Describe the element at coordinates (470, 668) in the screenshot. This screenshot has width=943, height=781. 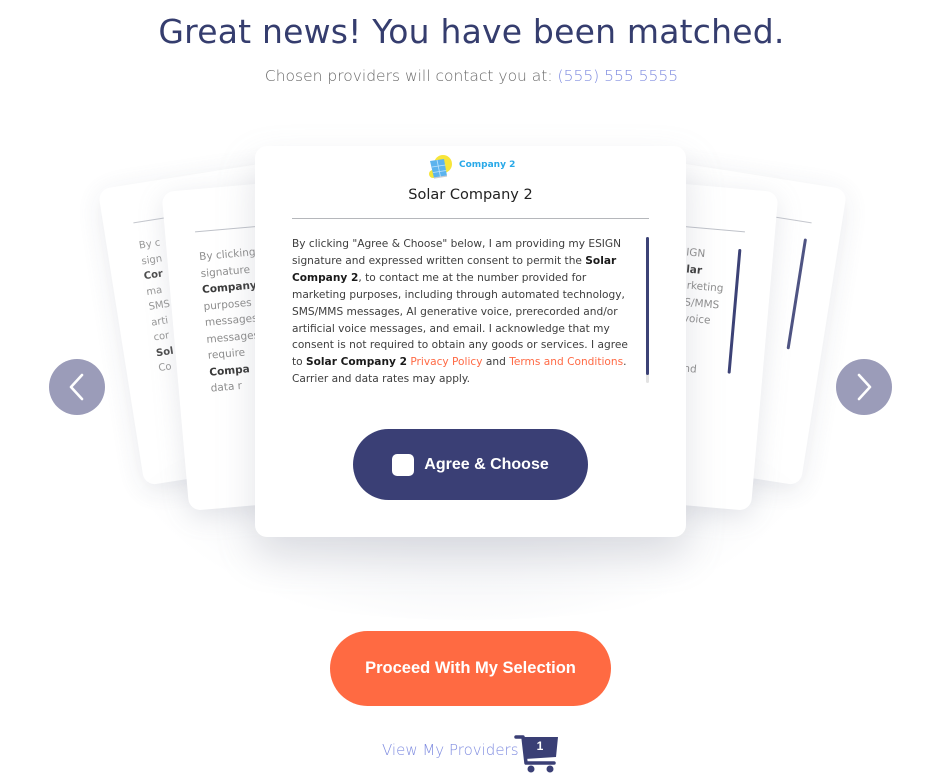
I see `proceed-button: Proceed With My Selection` at that location.